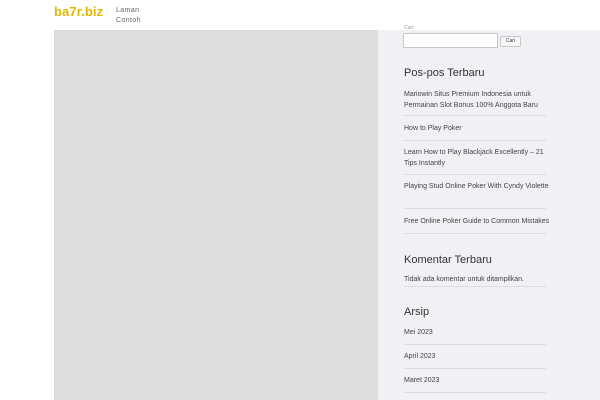 Image resolution: width=600 pixels, height=400 pixels. What do you see at coordinates (510, 41) in the screenshot?
I see `search-button: Cari` at bounding box center [510, 41].